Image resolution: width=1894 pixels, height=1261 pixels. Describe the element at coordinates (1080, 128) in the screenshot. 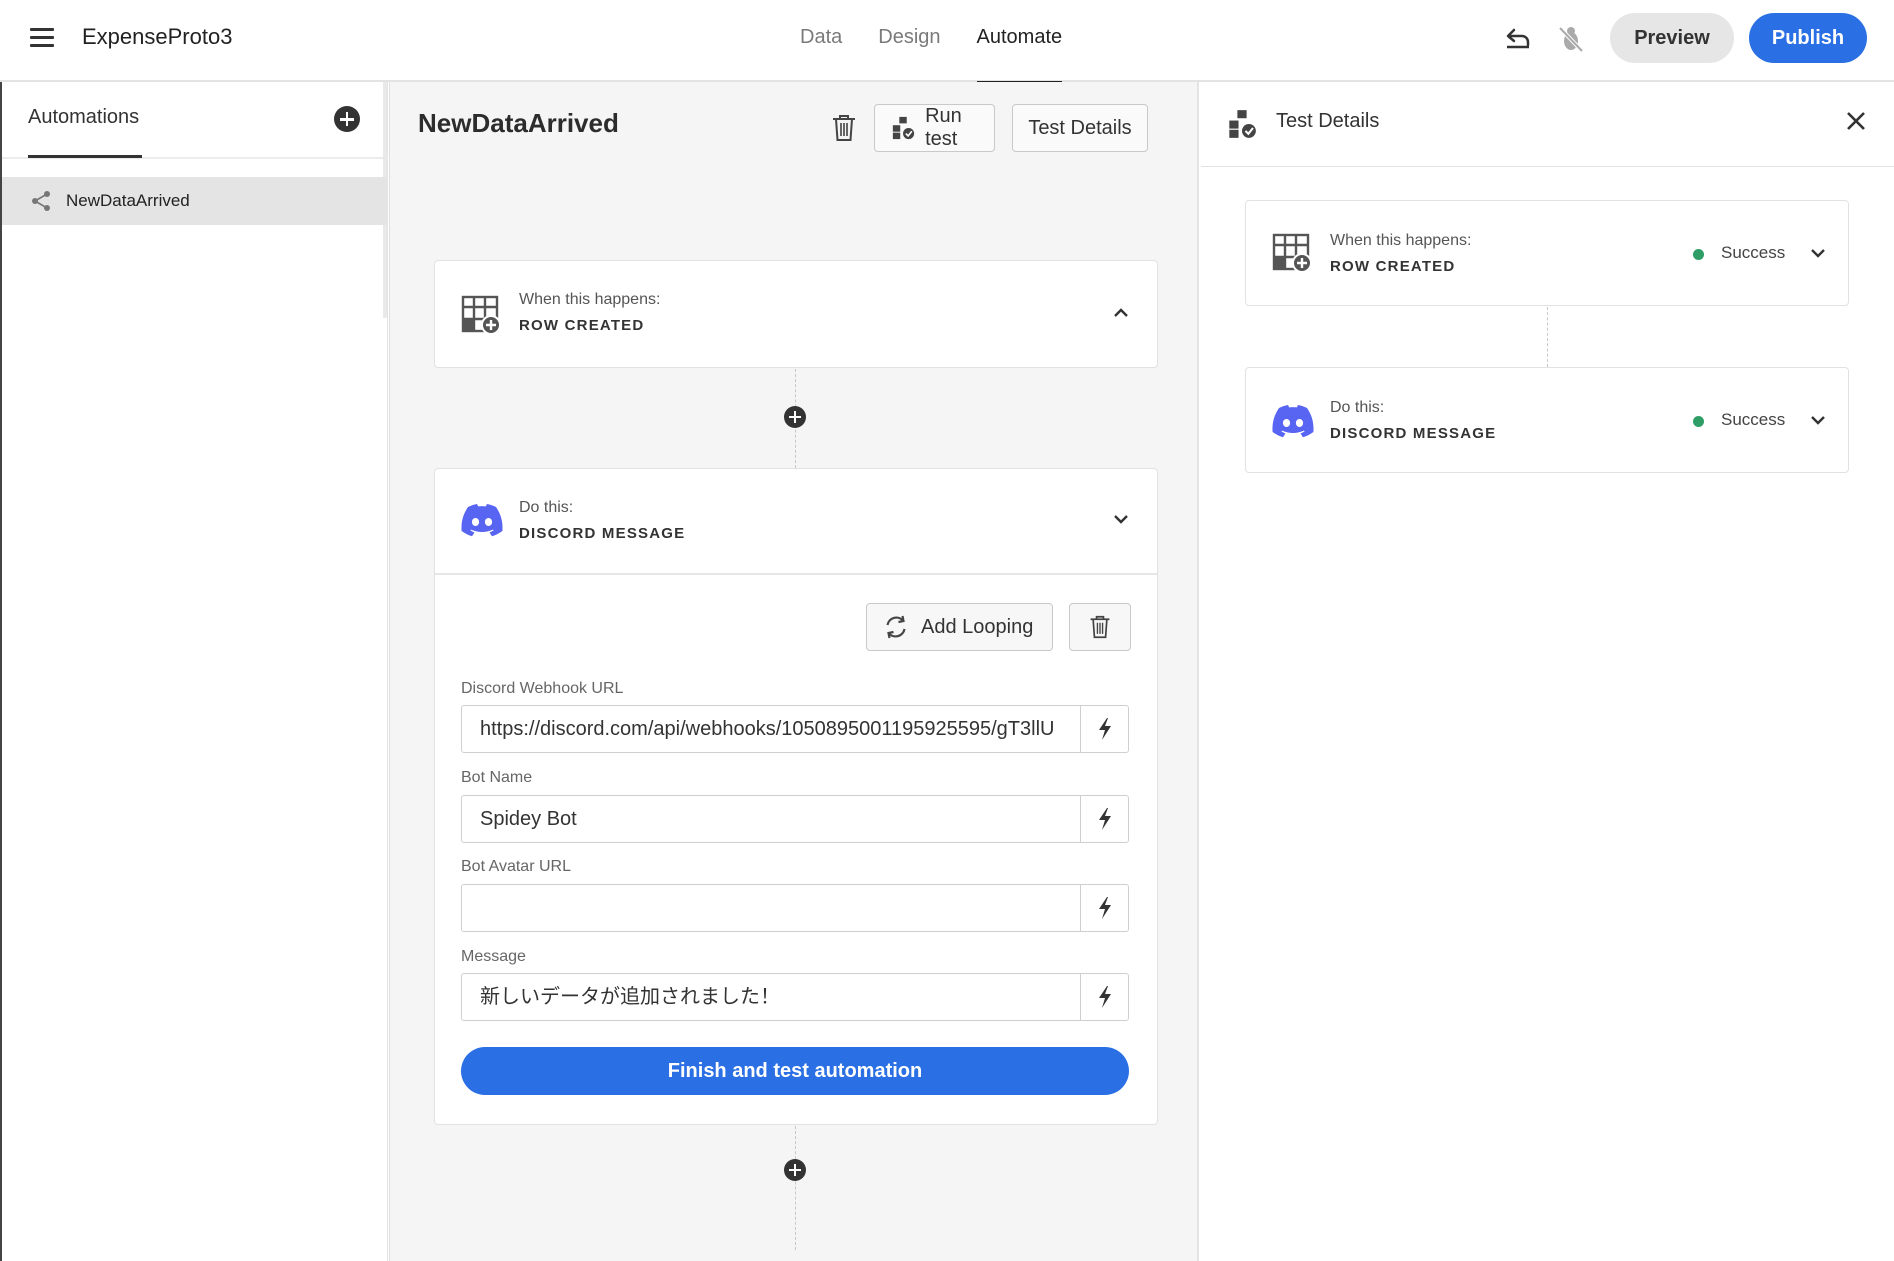

I see `test-details-button: Test Details` at that location.